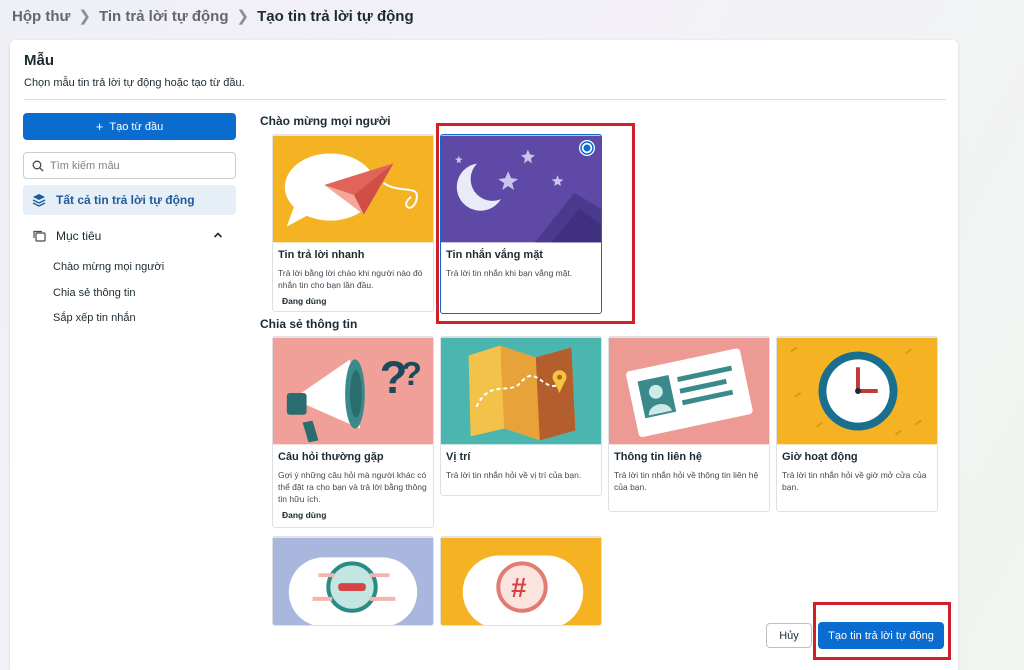 The width and height of the screenshot is (1024, 670). I want to click on template-card-hashtag: #, so click(521, 581).